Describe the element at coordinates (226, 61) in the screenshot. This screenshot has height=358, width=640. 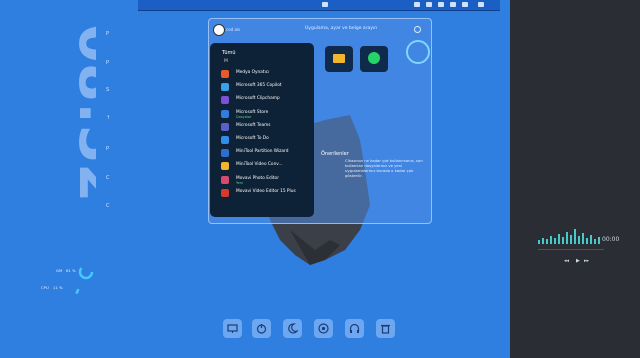
I see `letter-group: M` at that location.